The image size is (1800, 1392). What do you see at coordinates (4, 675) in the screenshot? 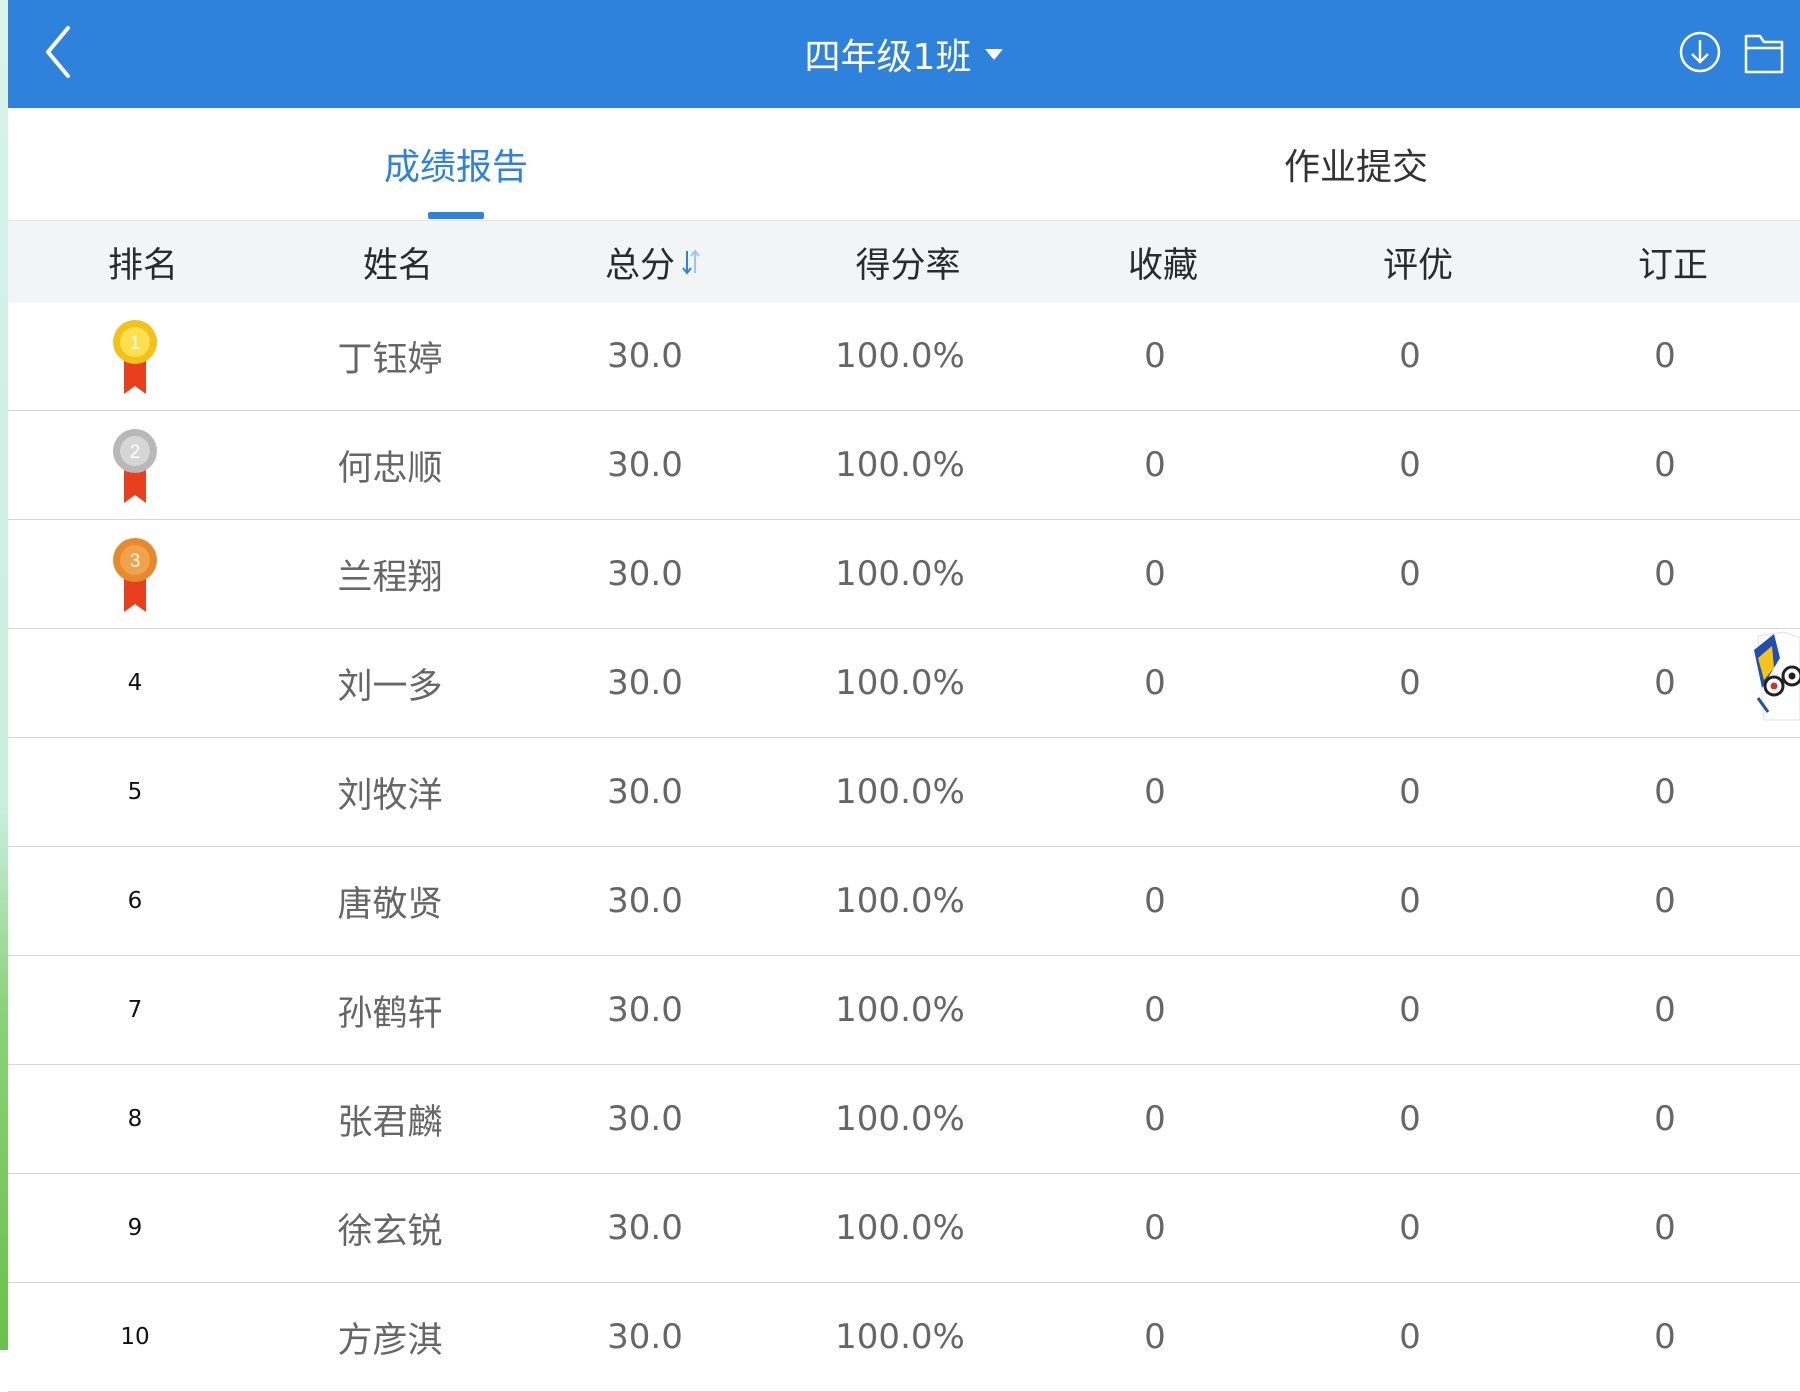
I see `left-edge-strip` at bounding box center [4, 675].